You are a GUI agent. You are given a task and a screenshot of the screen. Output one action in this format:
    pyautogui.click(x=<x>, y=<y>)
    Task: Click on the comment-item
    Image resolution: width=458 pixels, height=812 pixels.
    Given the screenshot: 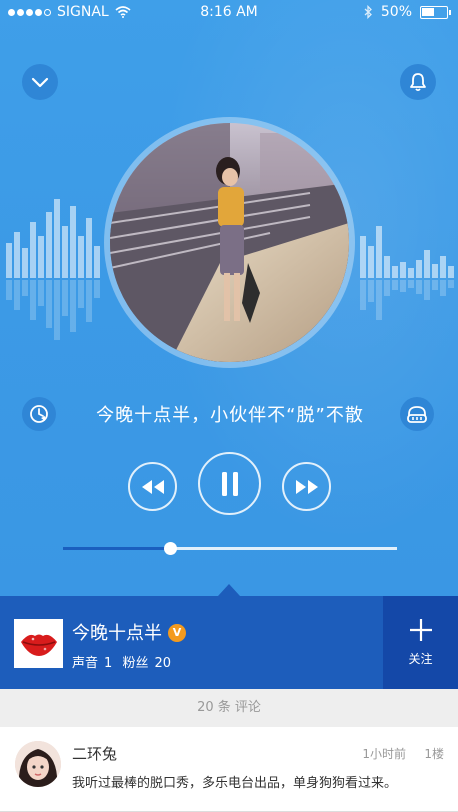 What is the action you would take?
    pyautogui.click(x=229, y=769)
    